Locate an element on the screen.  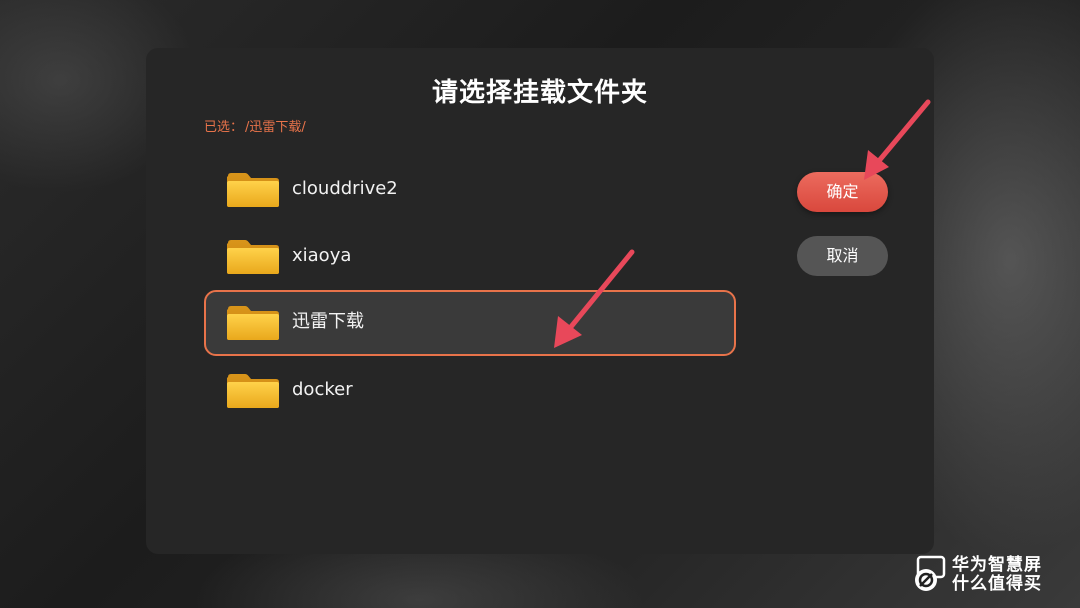
folder-item-xunlei-download: 迅雷下载 is located at coordinates (470, 323).